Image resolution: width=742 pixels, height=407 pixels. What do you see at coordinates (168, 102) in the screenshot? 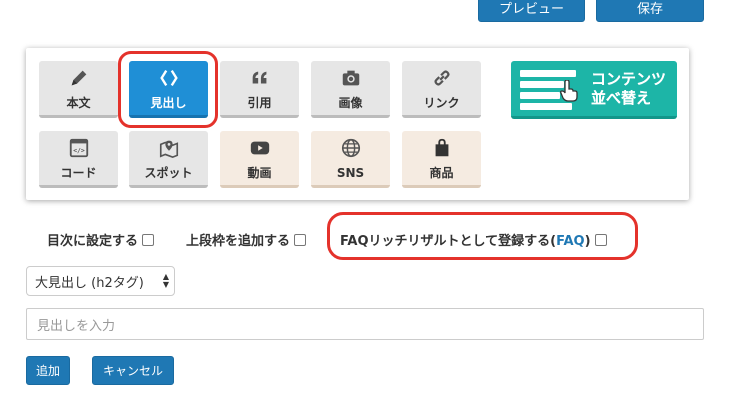
I see `tile-label: 見出し` at bounding box center [168, 102].